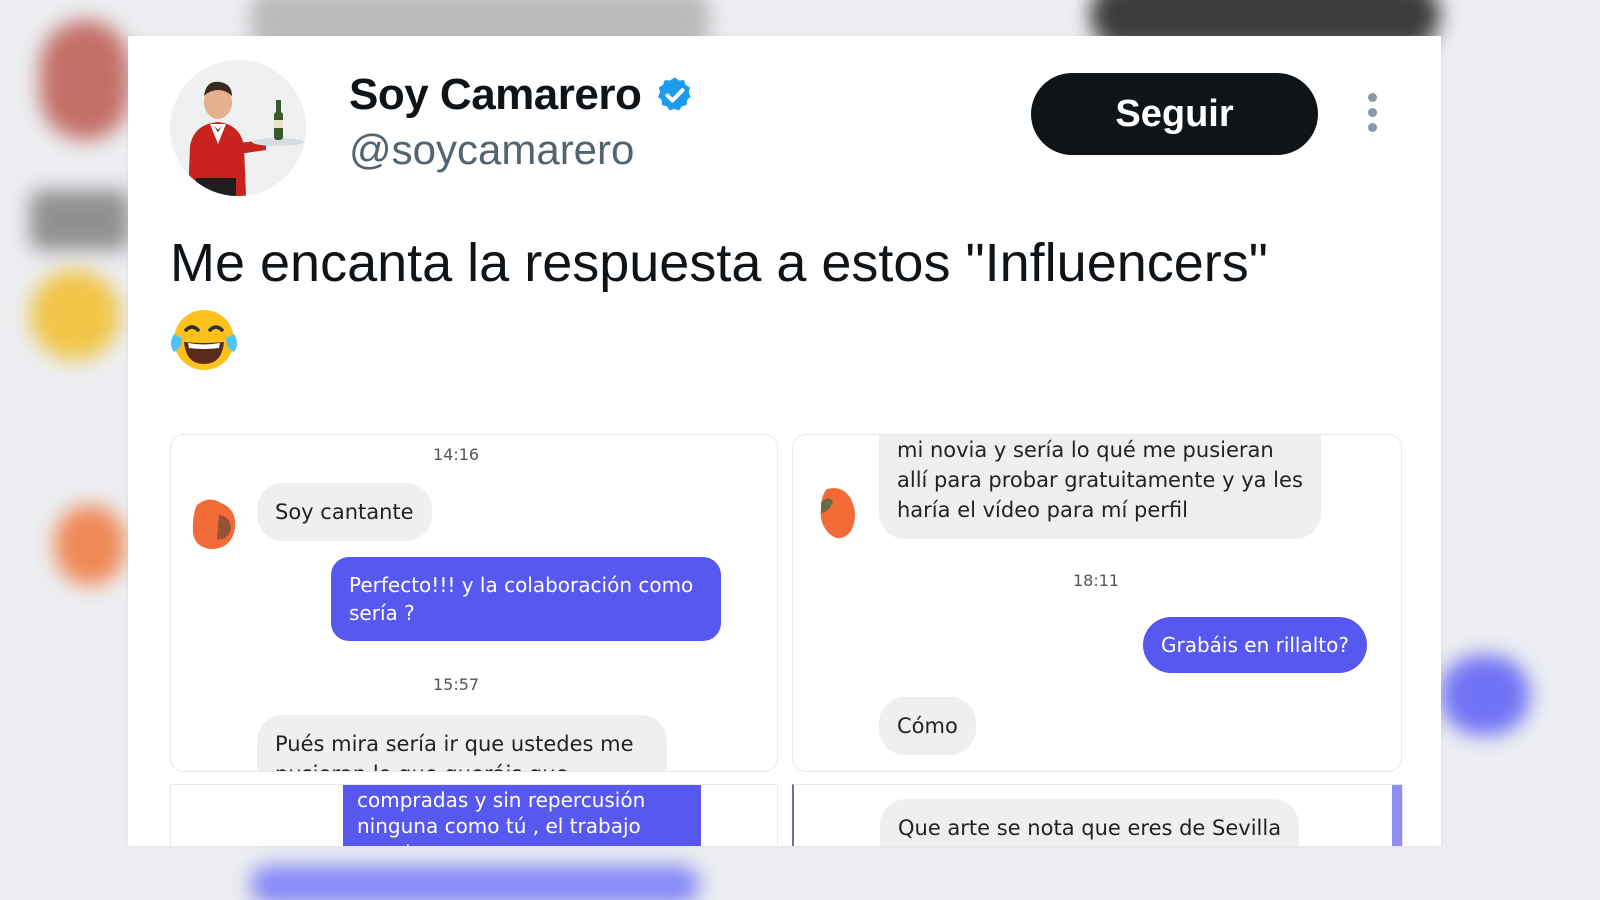 This screenshot has height=900, width=1600. I want to click on laughing-crying-emoji, so click(204, 340).